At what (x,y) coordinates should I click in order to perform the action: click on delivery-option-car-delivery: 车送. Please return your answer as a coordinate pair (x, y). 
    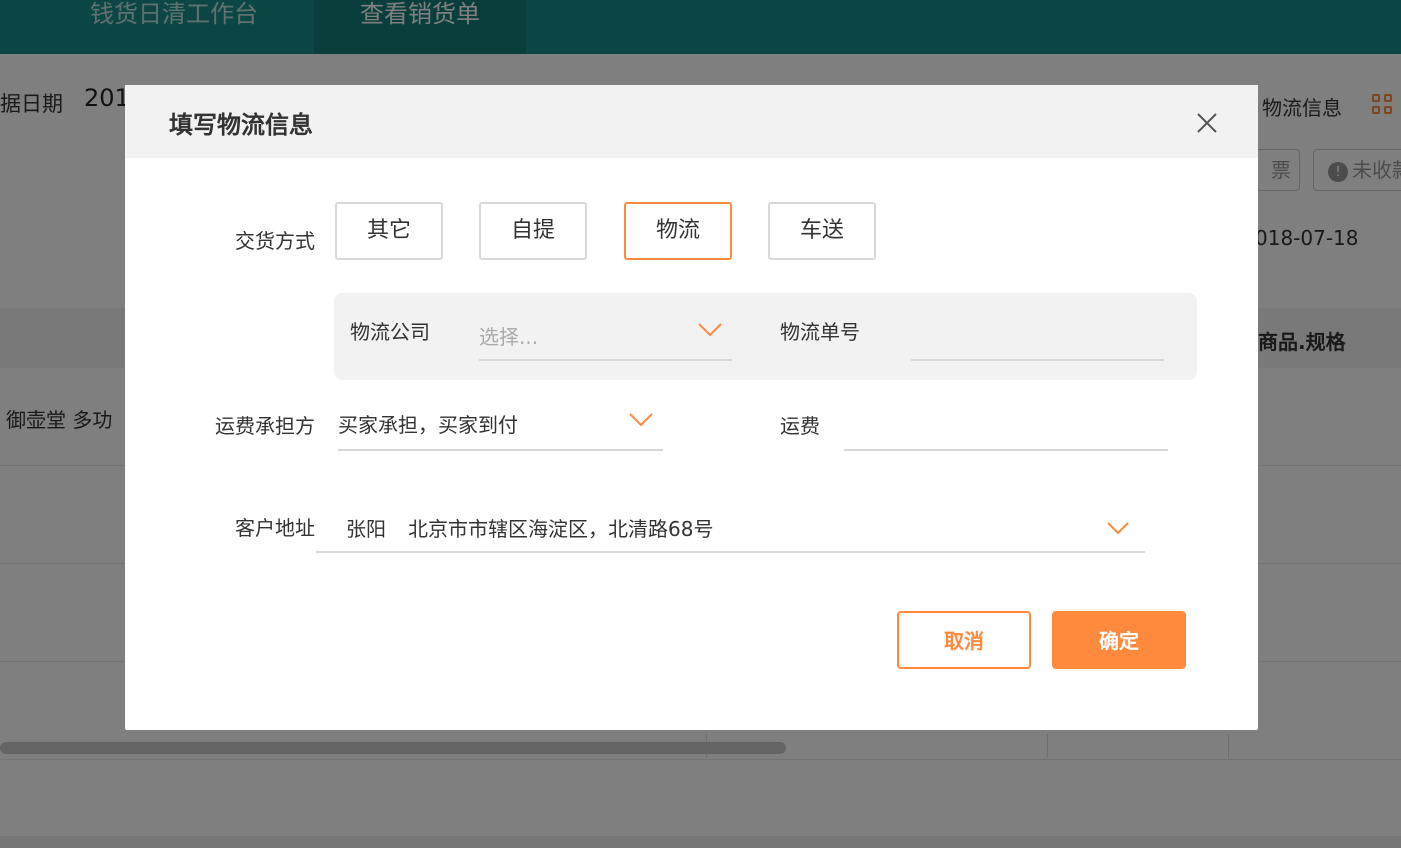
    Looking at the image, I should click on (822, 231).